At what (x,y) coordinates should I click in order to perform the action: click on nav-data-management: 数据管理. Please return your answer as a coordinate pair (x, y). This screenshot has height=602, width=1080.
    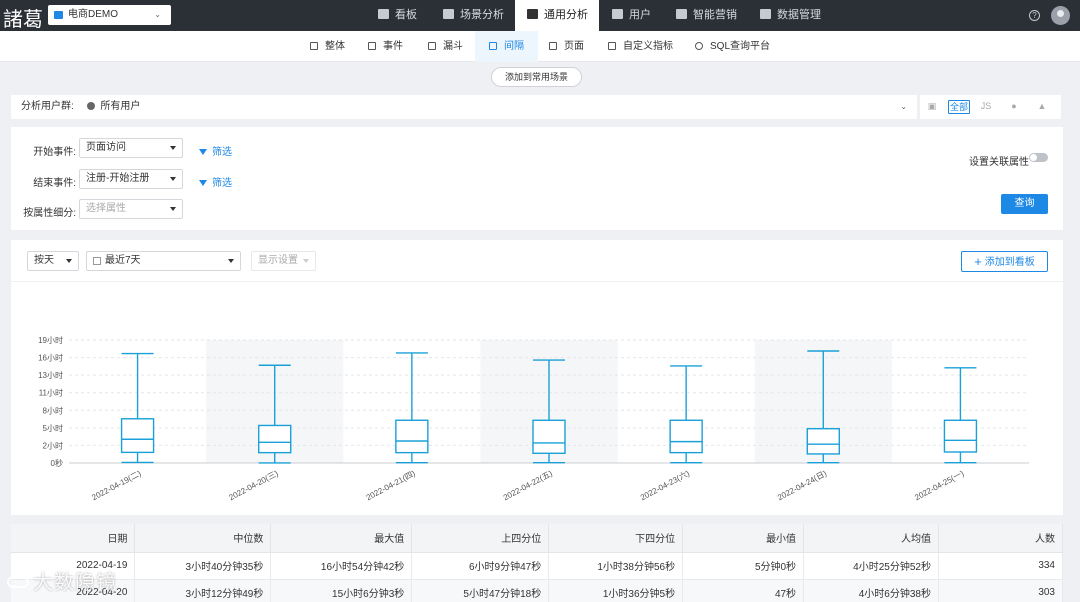
    Looking at the image, I should click on (790, 15).